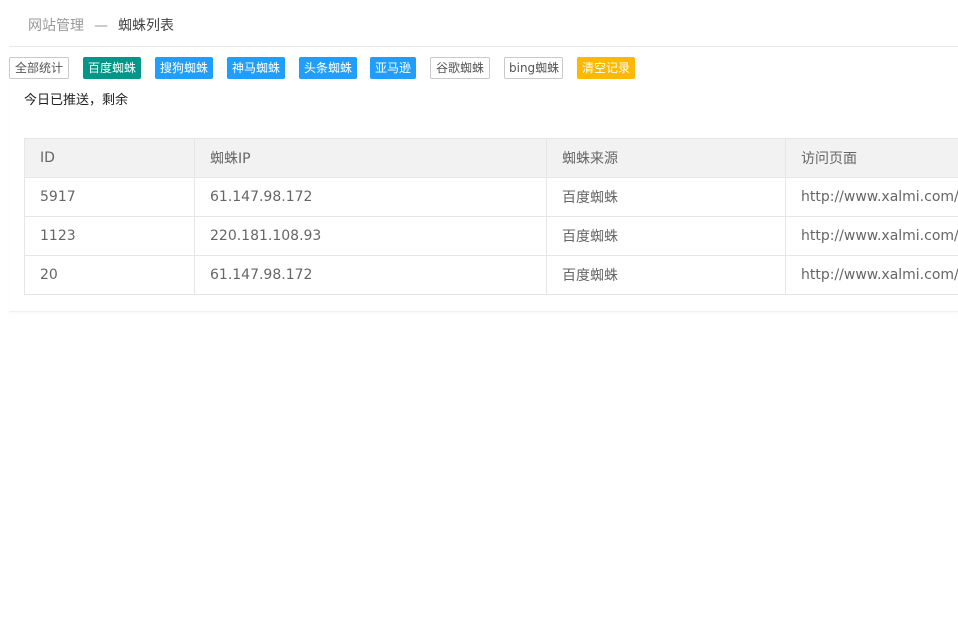  Describe the element at coordinates (39, 68) in the screenshot. I see `all-stats-button: 全部统计` at that location.